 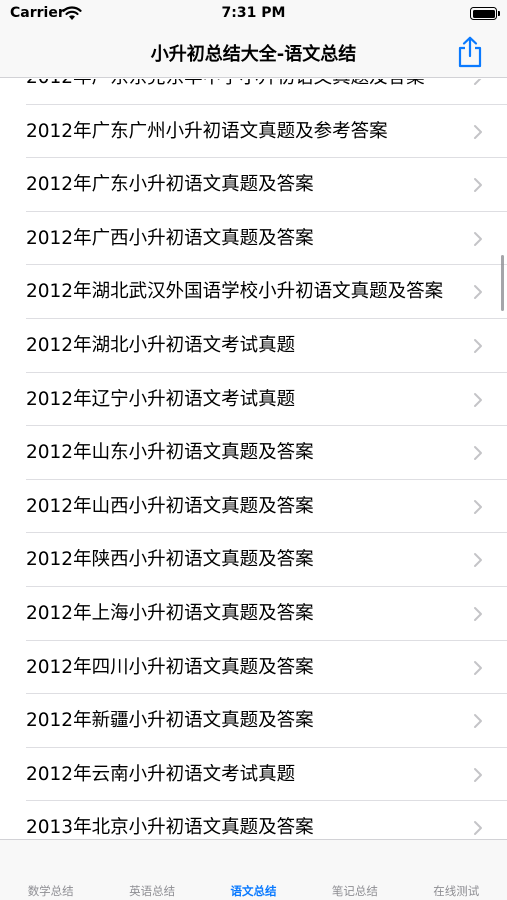 I want to click on list-item-title: 2012年云南小升初语文考试真题, so click(x=161, y=774).